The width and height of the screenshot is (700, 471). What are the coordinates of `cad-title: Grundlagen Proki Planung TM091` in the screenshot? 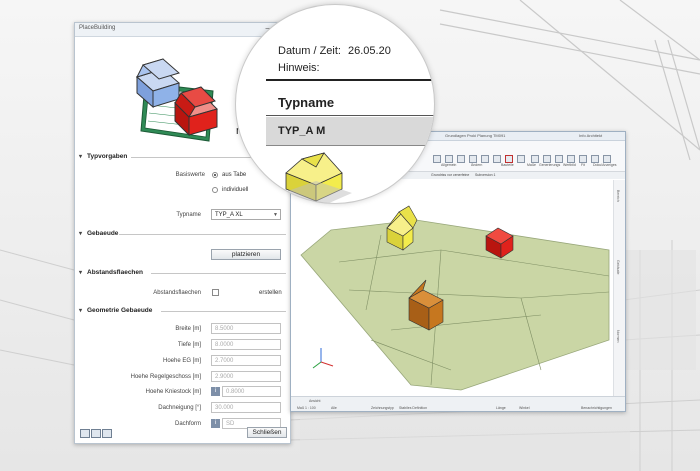 It's located at (475, 135).